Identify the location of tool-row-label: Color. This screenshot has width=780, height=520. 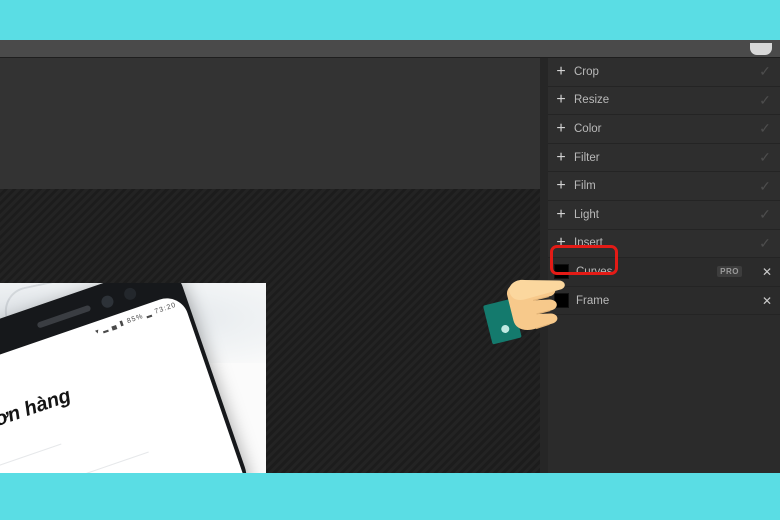
(588, 128).